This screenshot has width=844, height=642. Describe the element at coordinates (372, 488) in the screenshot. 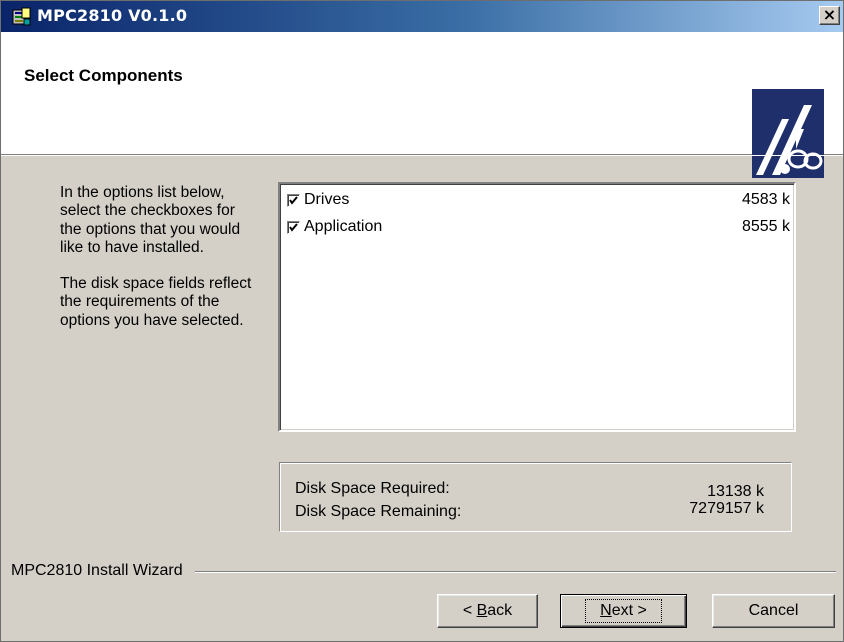

I see `disk-space-required-label: Disk Space Required:` at that location.